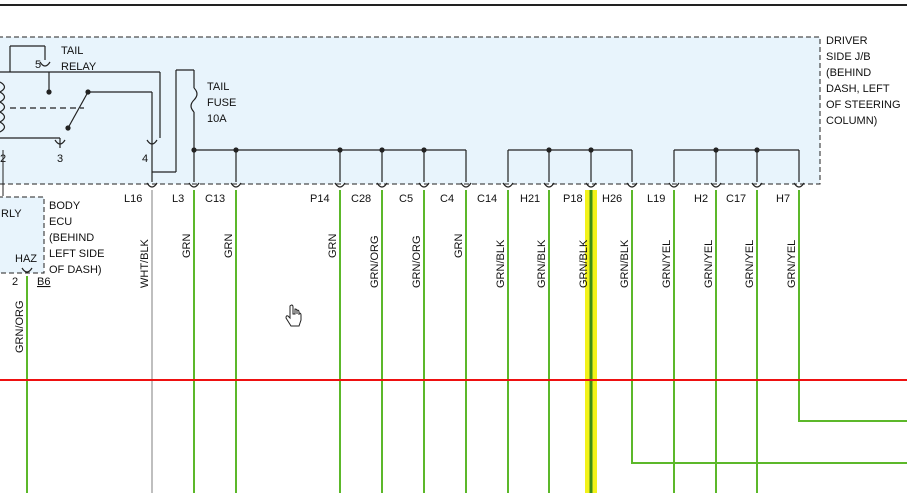  Describe the element at coordinates (852, 306) in the screenshot. I see `wire-extension-h7` at that location.